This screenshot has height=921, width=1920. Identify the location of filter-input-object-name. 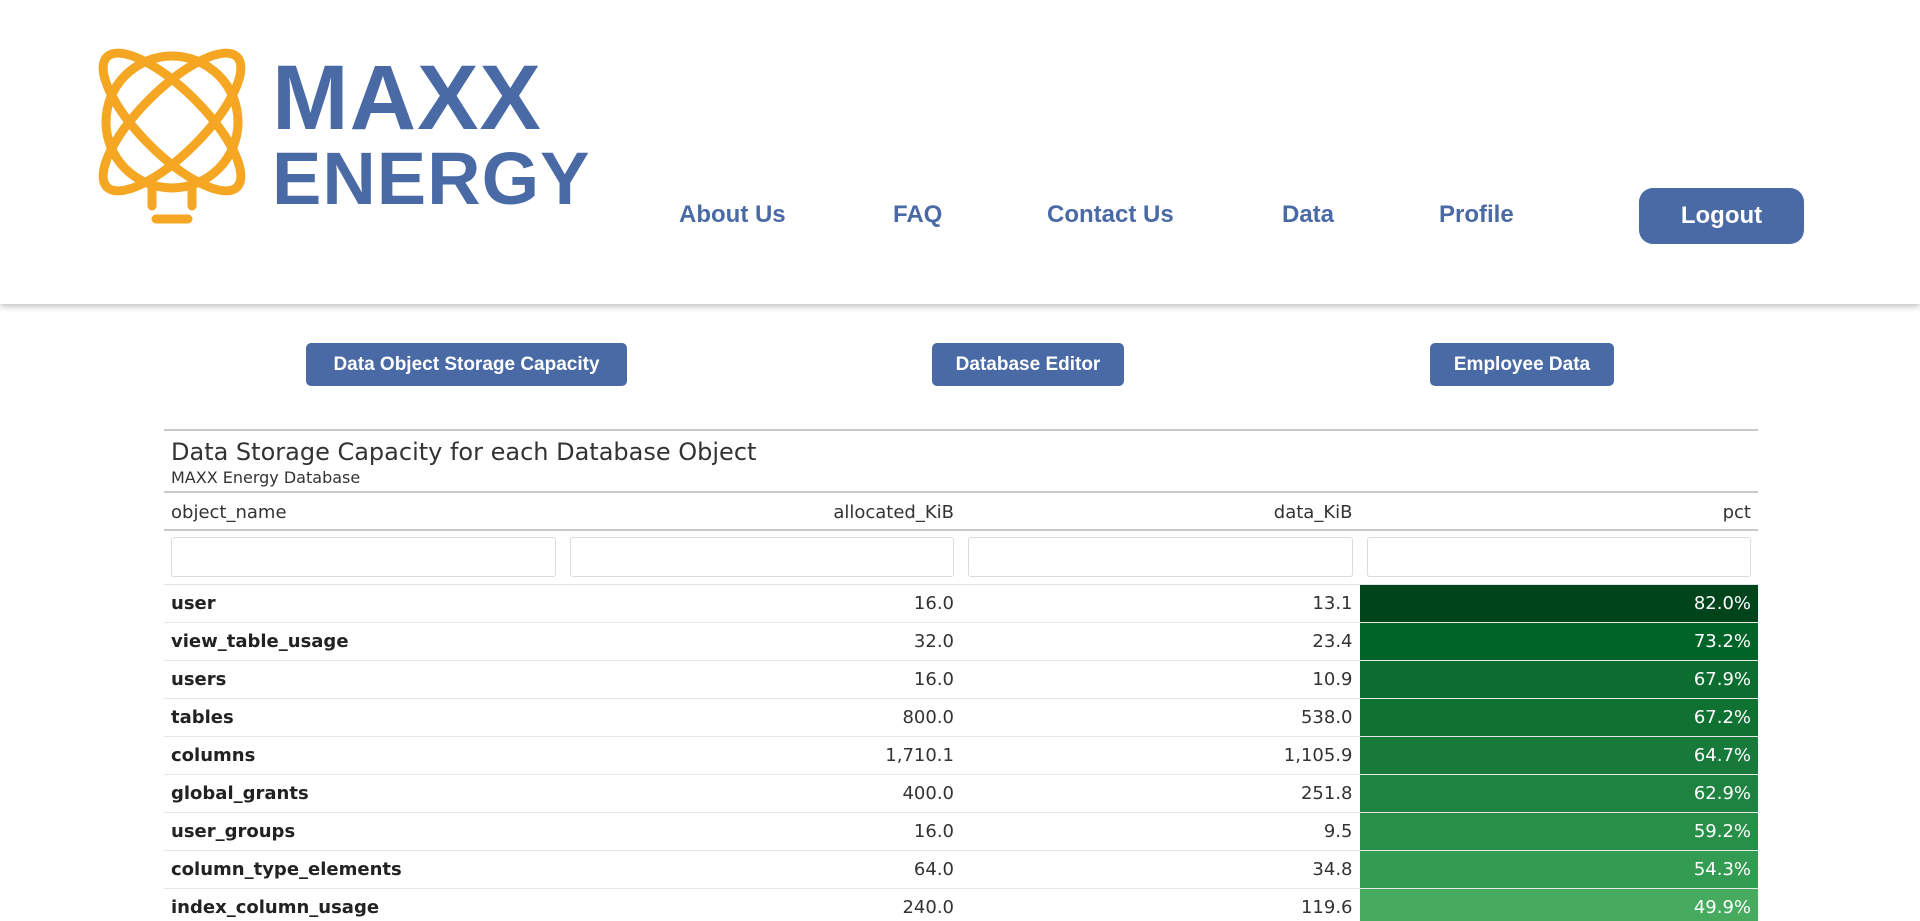
(363, 557).